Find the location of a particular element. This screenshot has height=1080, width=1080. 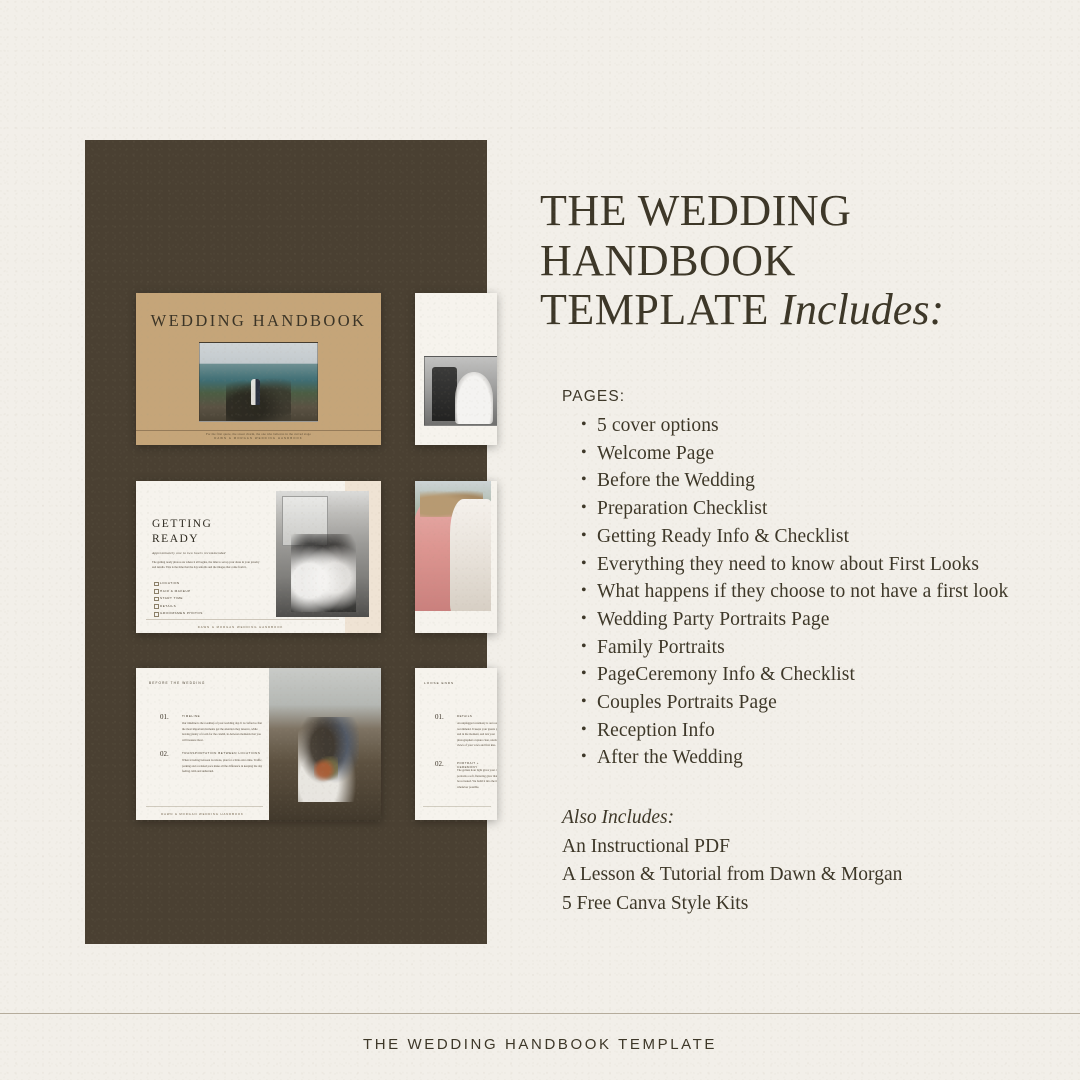

page-title: THE WEDDING HANDBOOK TEMPLATE Includes: is located at coordinates (790, 260).